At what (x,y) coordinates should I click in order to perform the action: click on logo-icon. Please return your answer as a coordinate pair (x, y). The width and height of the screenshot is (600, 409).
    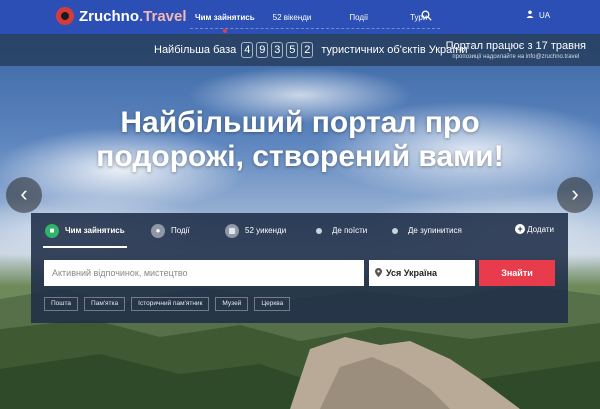
    Looking at the image, I should click on (65, 16).